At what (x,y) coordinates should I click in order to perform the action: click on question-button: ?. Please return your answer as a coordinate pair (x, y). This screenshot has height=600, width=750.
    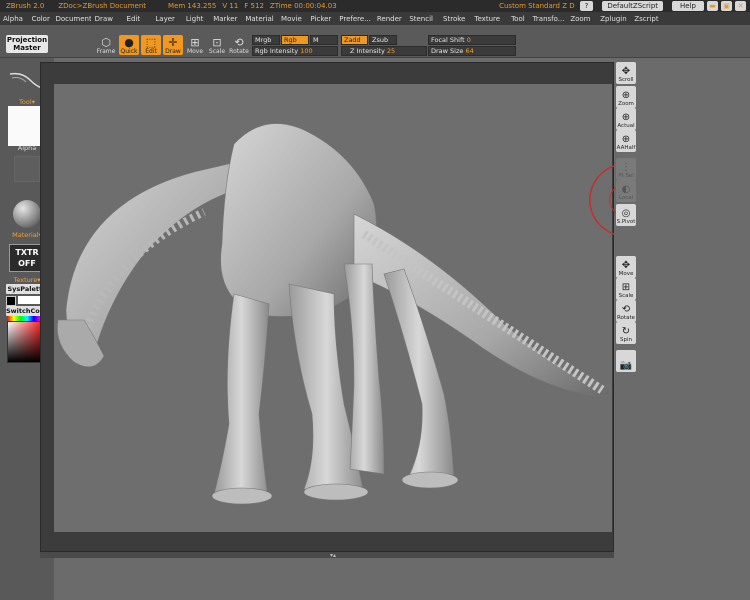
    Looking at the image, I should click on (586, 6).